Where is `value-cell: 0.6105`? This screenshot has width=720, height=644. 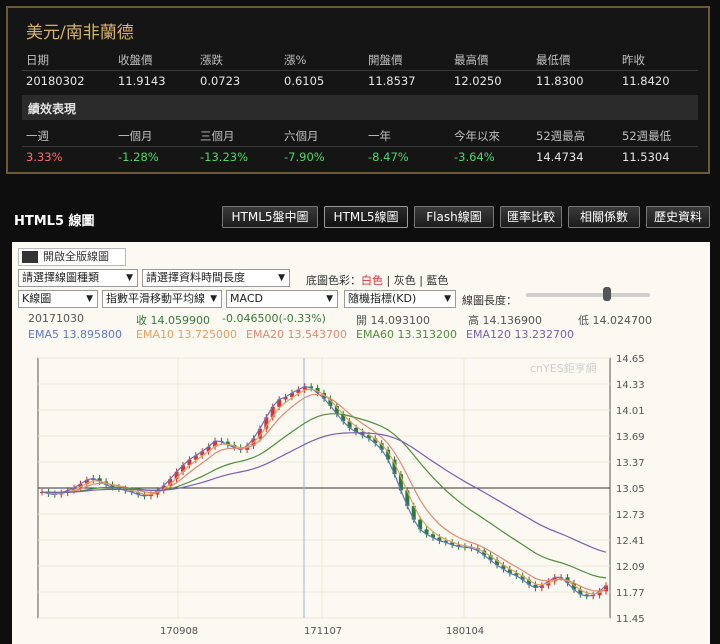
value-cell: 0.6105 is located at coordinates (304, 81).